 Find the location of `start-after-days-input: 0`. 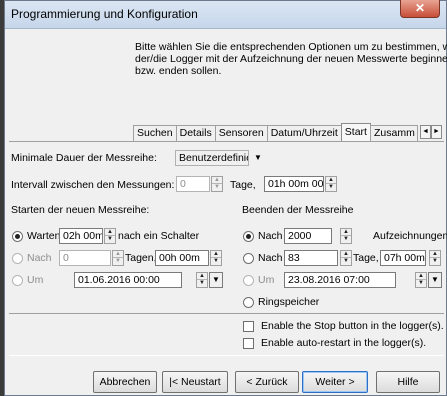

start-after-days-input: 0 is located at coordinates (85, 258).